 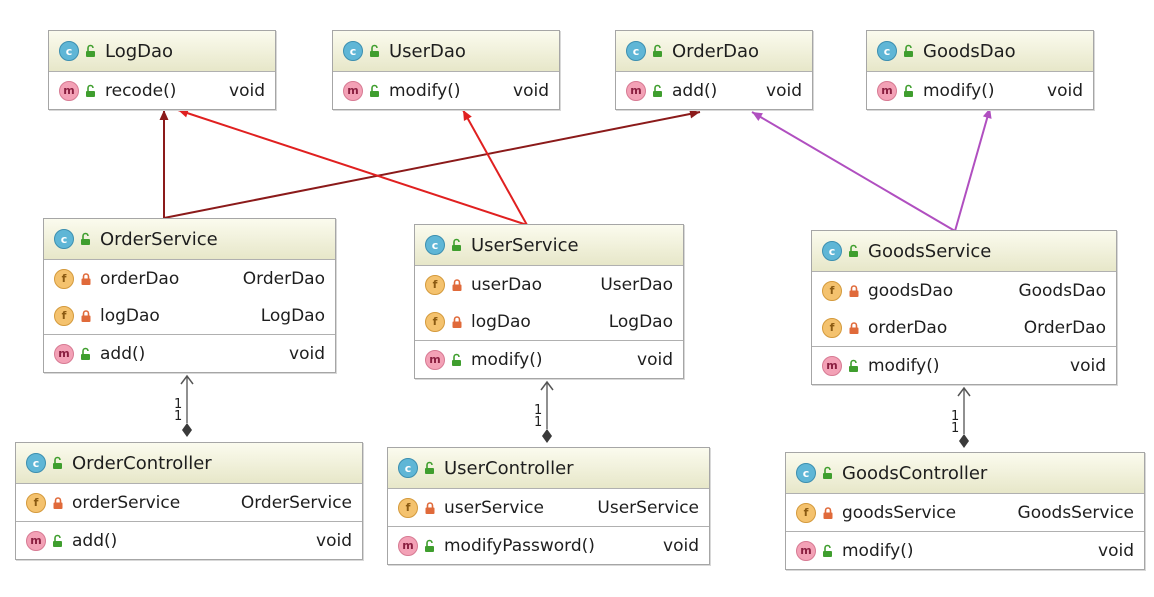 What do you see at coordinates (123, 353) in the screenshot?
I see `method-name: add()` at bounding box center [123, 353].